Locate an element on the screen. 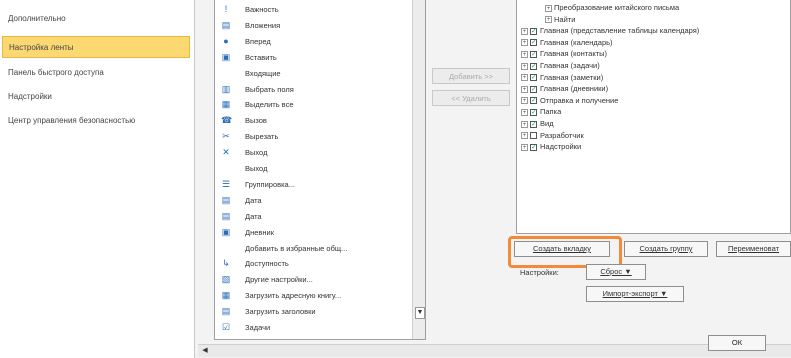  ribbon-tab-item: + Преобразование китайского письма is located at coordinates (612, 7).